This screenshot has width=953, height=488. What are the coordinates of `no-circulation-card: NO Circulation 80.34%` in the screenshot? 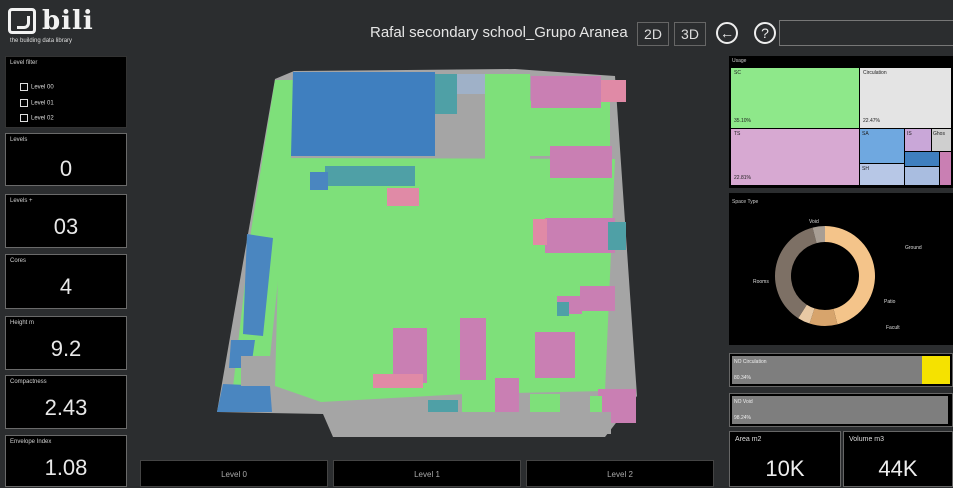 It's located at (841, 370).